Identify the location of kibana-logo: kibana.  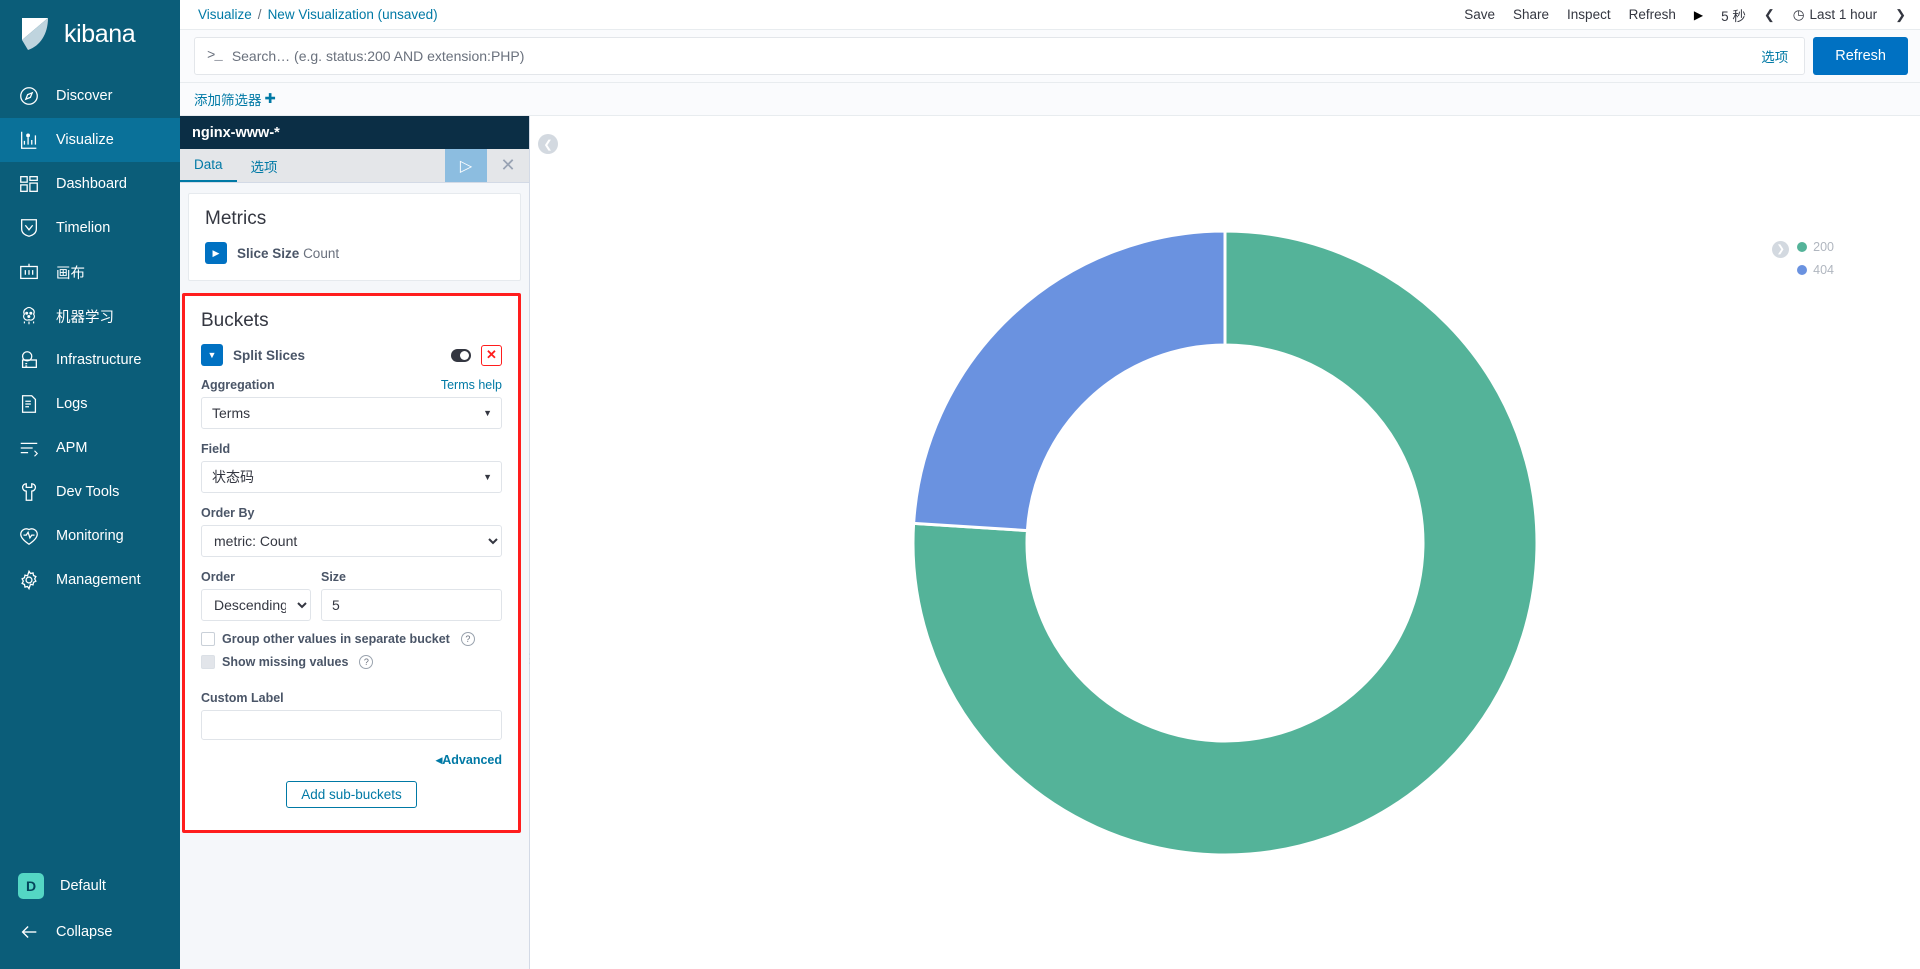
(90, 34).